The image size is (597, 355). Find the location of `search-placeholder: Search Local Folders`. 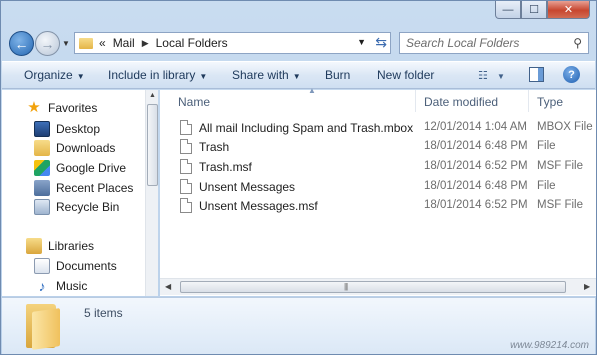

search-placeholder: Search Local Folders is located at coordinates (463, 43).